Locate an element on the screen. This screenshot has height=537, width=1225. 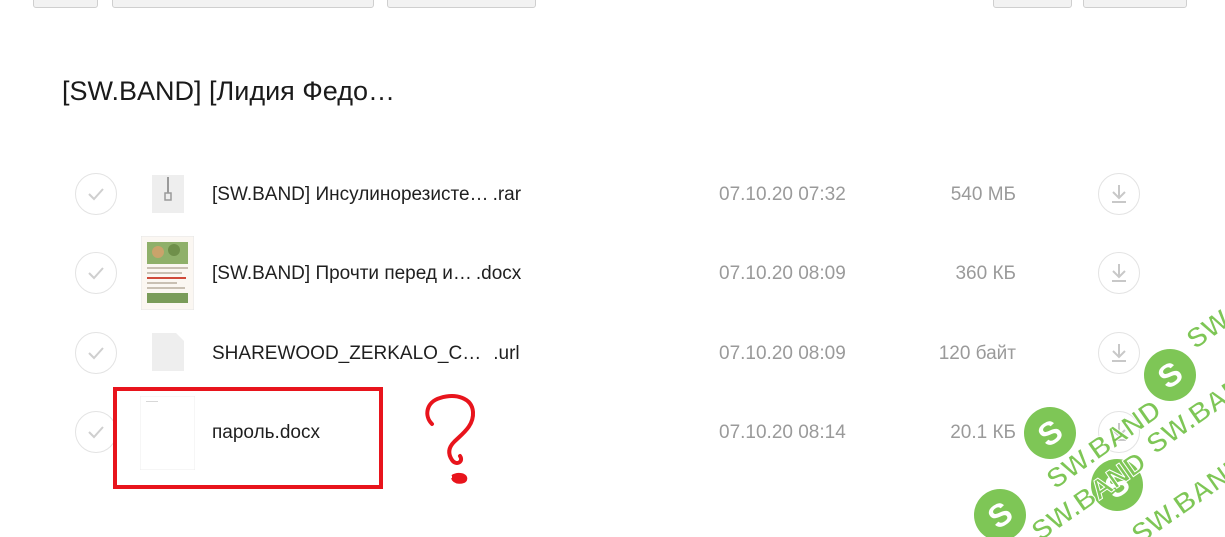
question-mark-icon is located at coordinates (450, 439).